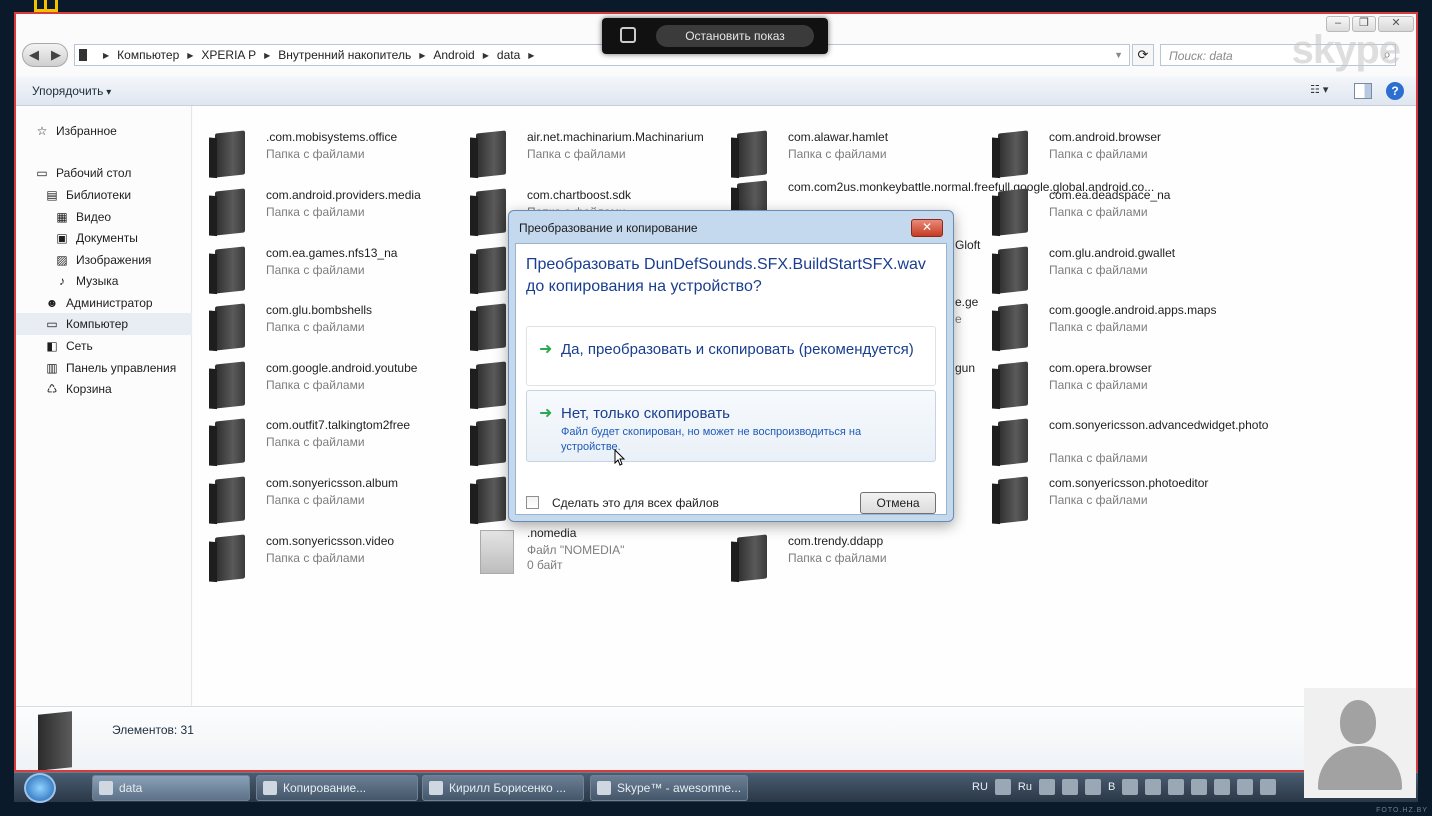 The width and height of the screenshot is (1432, 816). Describe the element at coordinates (42, 131) in the screenshot. I see `star-icon: ☆` at that location.